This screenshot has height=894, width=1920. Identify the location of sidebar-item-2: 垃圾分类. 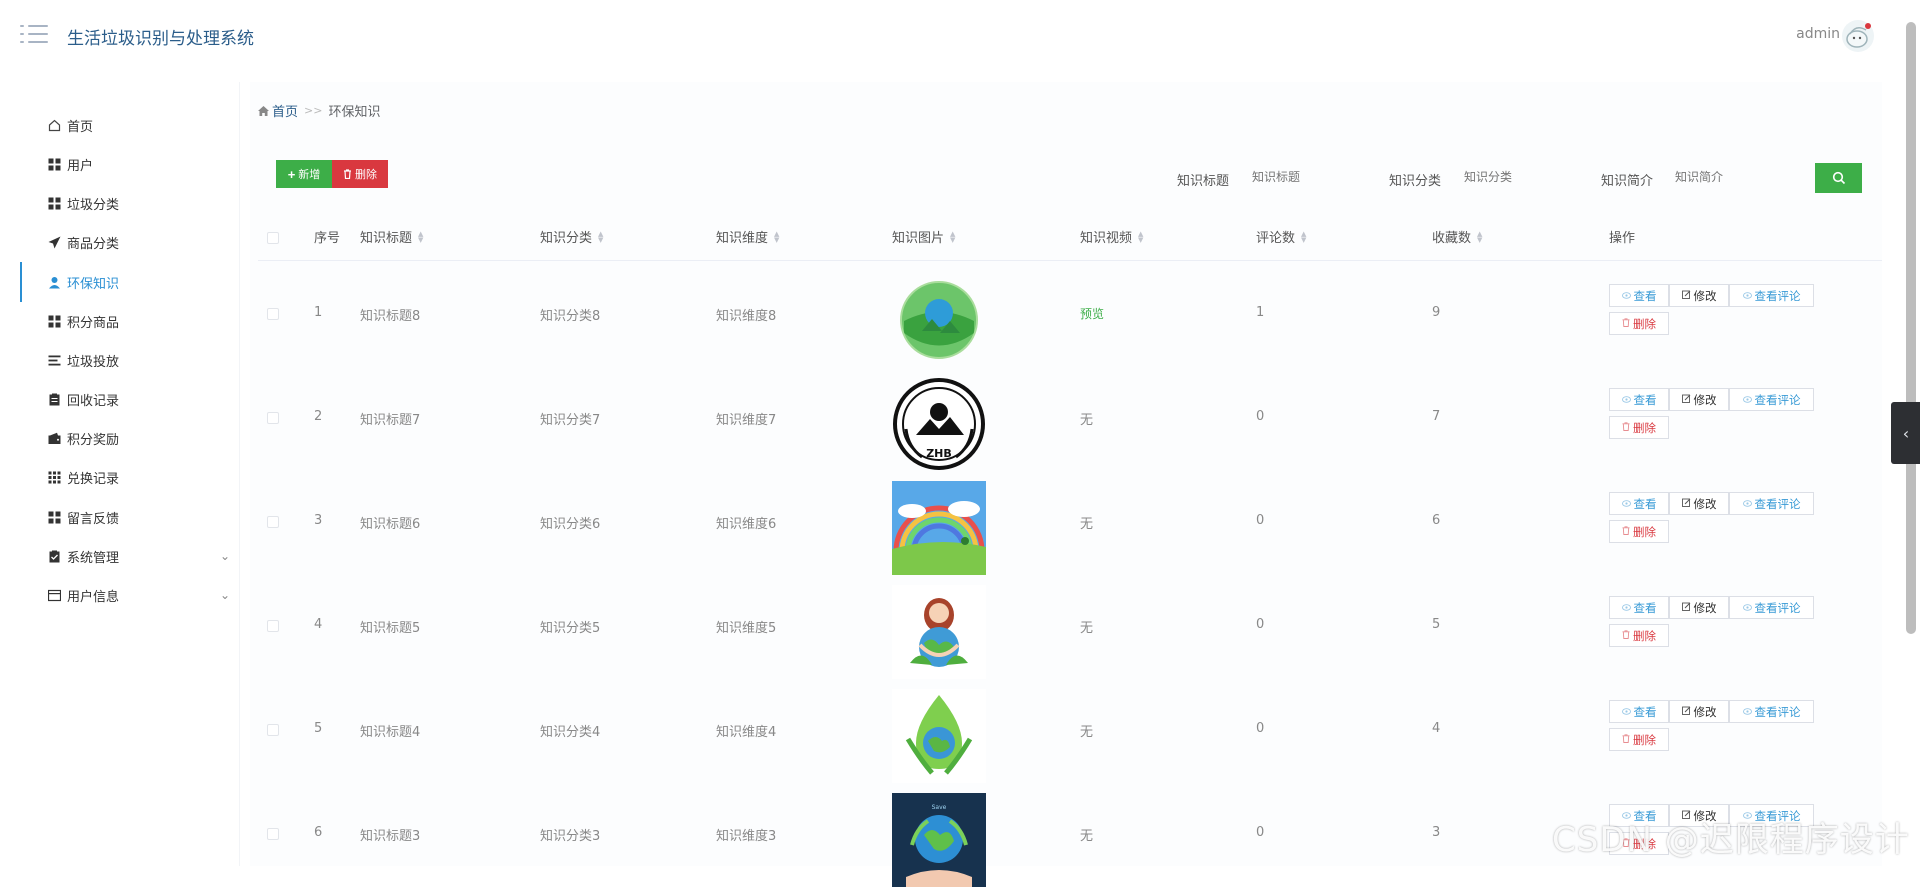
(125, 203).